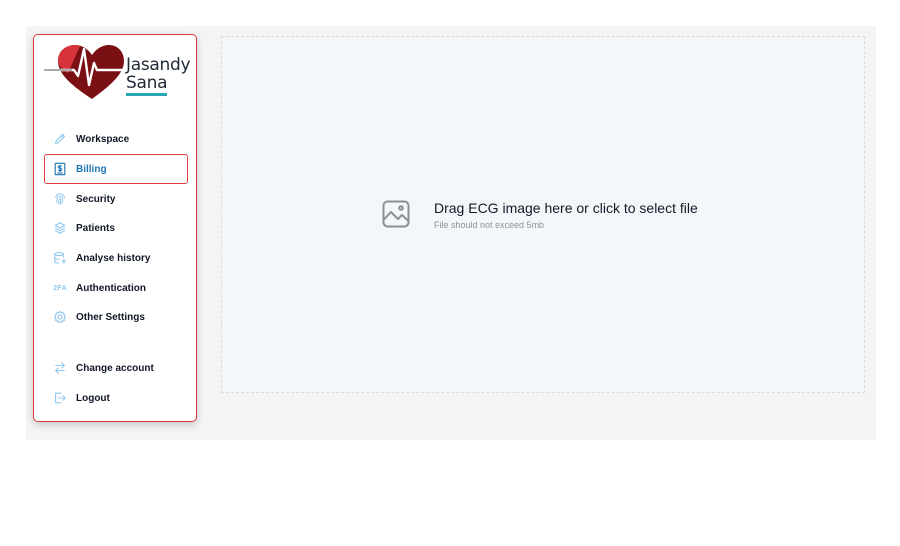 The height and width of the screenshot is (546, 900). I want to click on sidebar-item-label: Authentication, so click(111, 288).